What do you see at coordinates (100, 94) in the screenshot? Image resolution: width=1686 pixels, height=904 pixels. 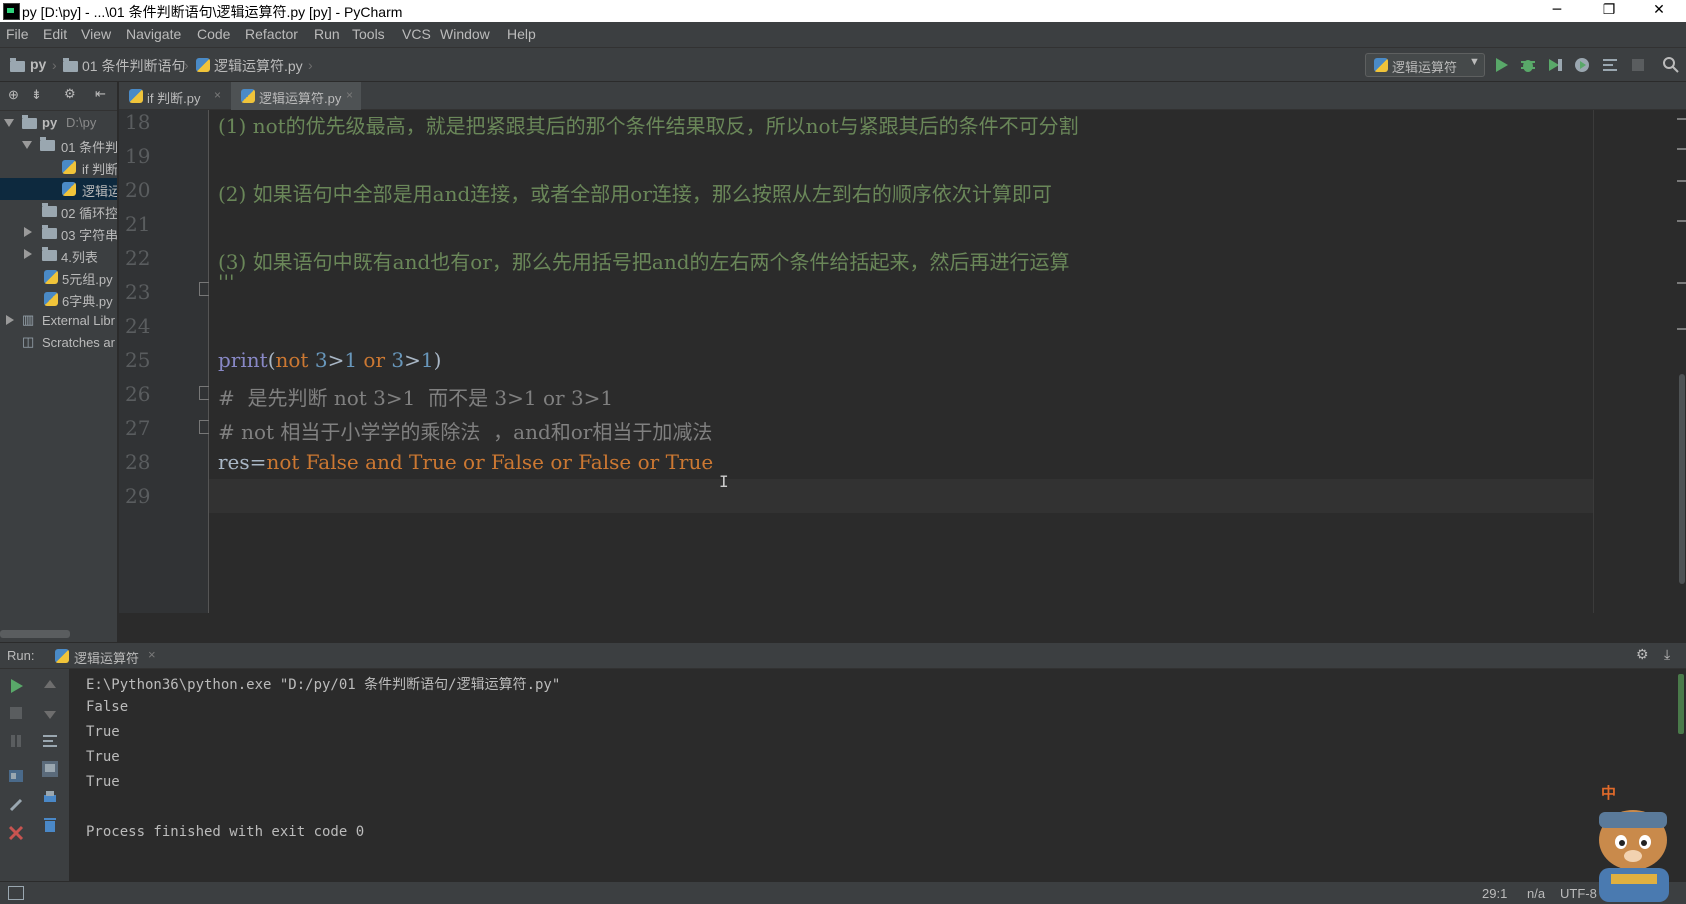 I see `hide-panel-icon: ⇤` at bounding box center [100, 94].